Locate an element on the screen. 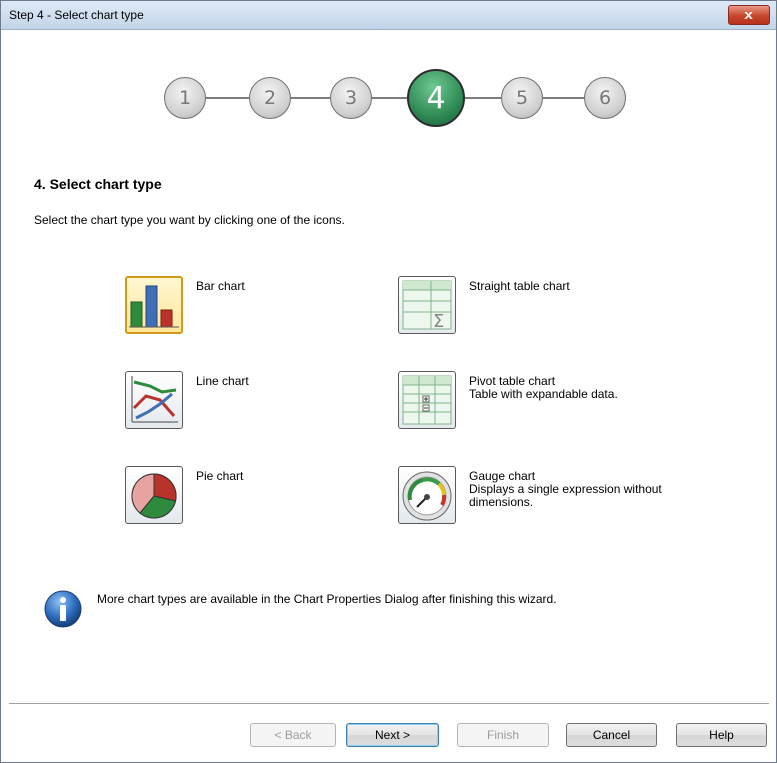  gauge-chart-label: Gauge chart is located at coordinates (502, 476).